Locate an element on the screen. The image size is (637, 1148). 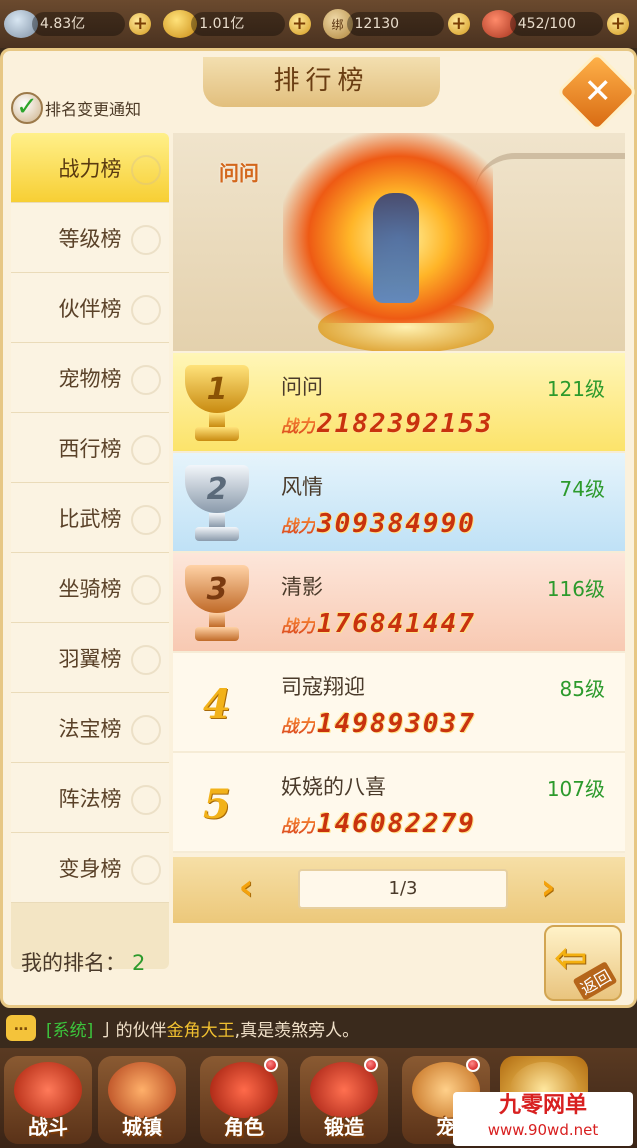
table-row: 5 妖娆的八喜 107级 战力 146082279 is located at coordinates (399, 803).